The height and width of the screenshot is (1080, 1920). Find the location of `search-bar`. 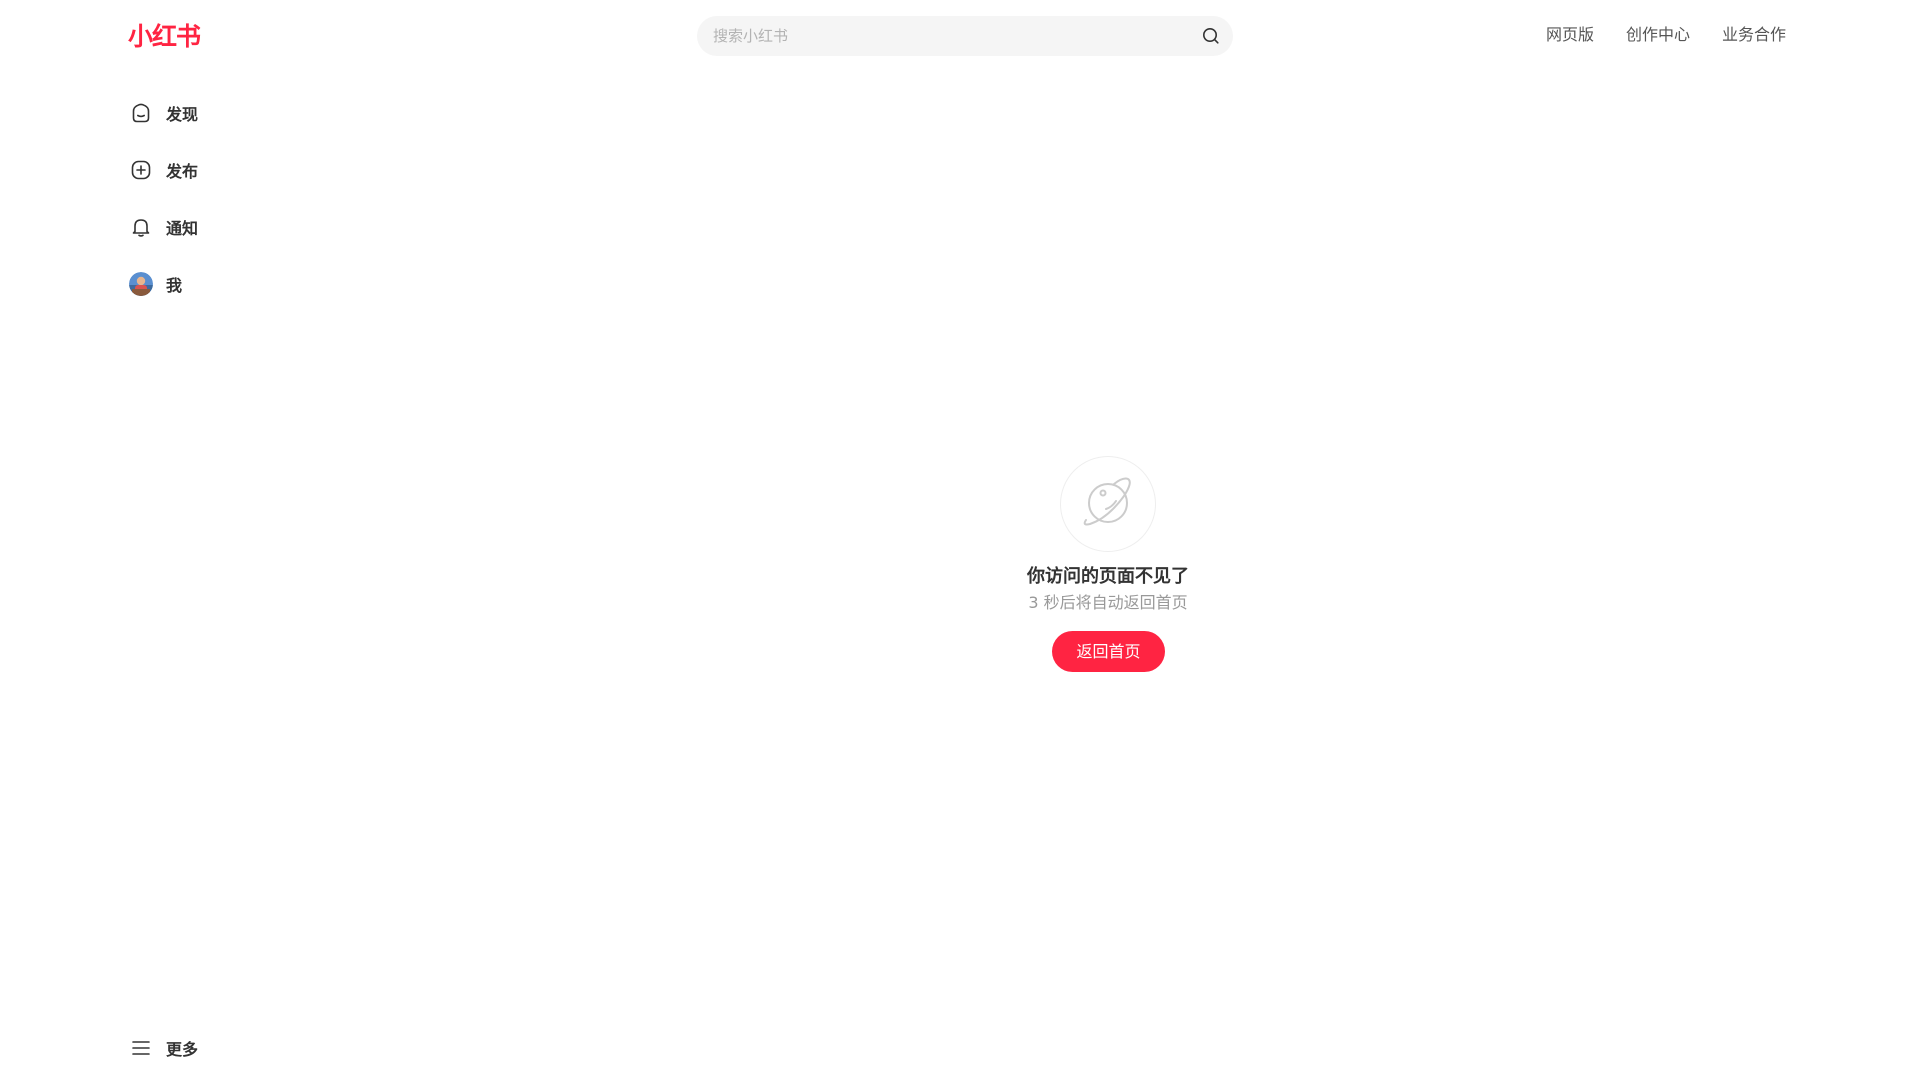

search-bar is located at coordinates (965, 36).